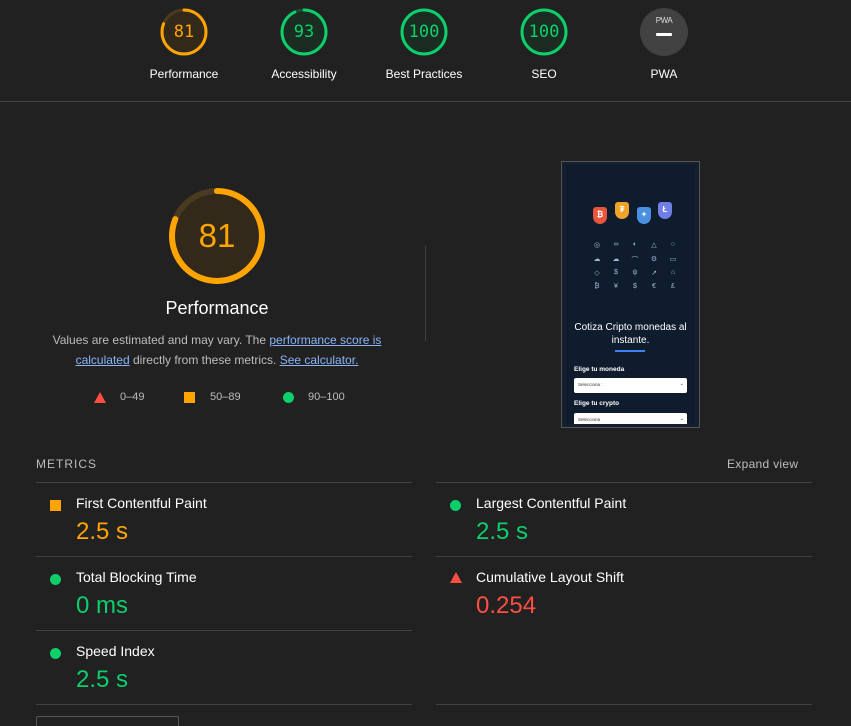  Describe the element at coordinates (217, 308) in the screenshot. I see `performance-title: Performance` at that location.